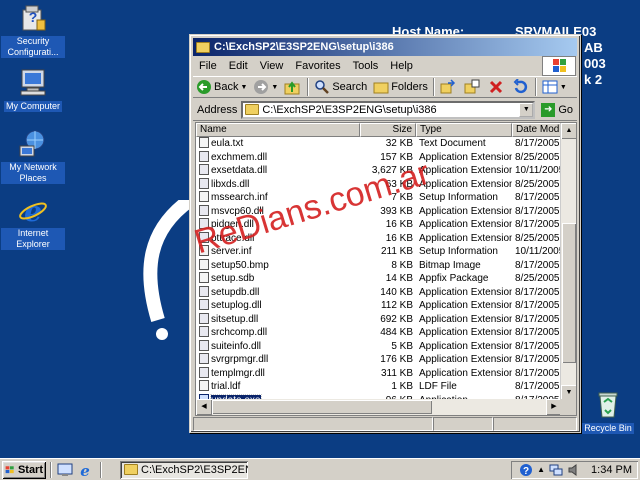 Image resolution: width=640 pixels, height=480 pixels. Describe the element at coordinates (497, 87) in the screenshot. I see `delete-button` at that location.